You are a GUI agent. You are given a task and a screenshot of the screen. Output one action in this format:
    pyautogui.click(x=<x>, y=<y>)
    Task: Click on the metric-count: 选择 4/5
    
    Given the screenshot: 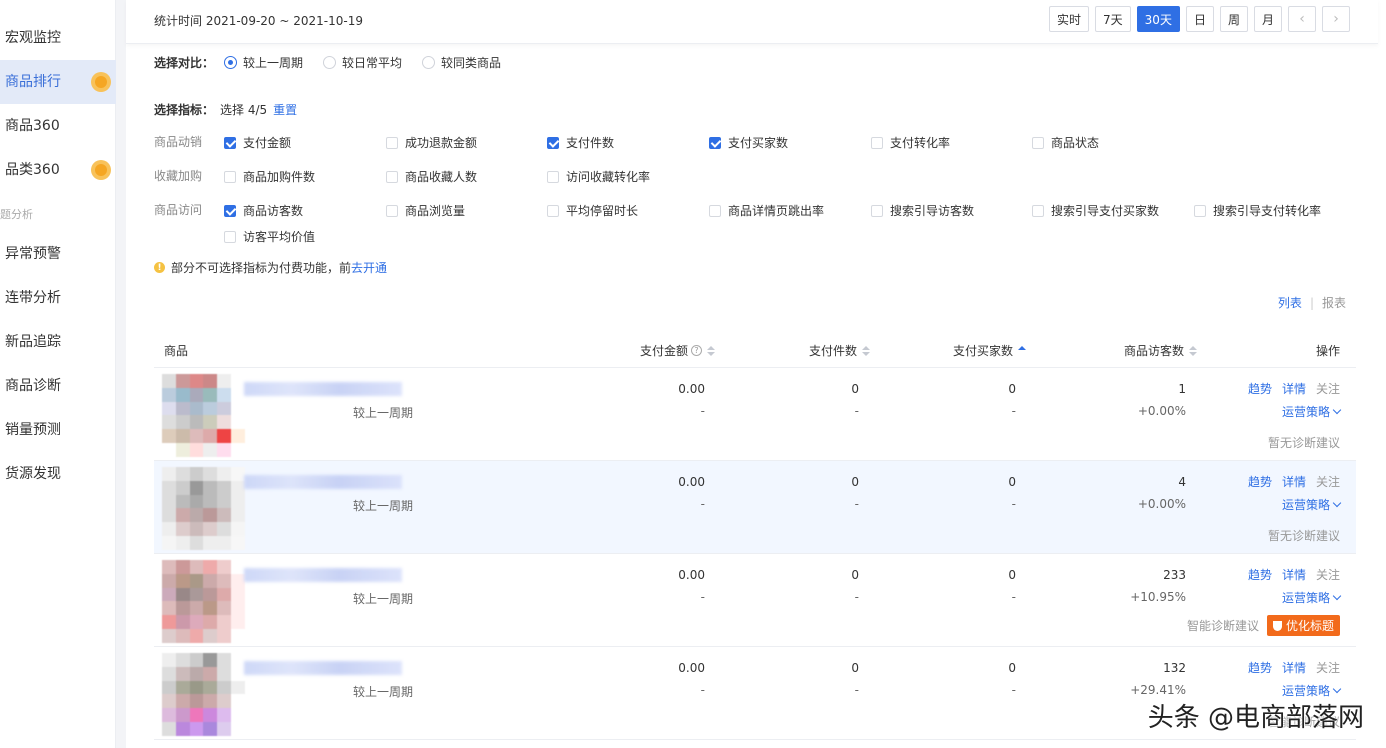 What is the action you would take?
    pyautogui.click(x=244, y=110)
    